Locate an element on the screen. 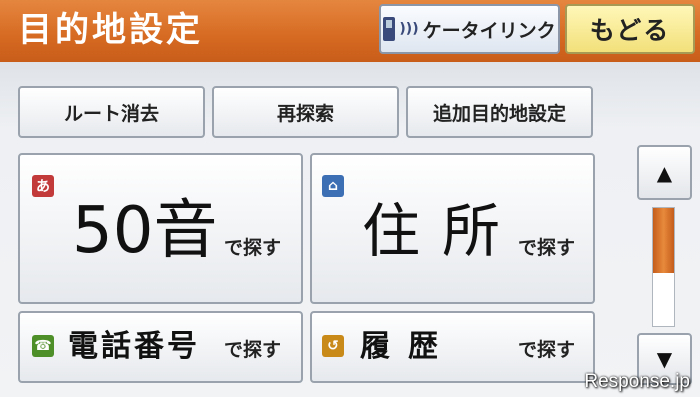 The width and height of the screenshot is (700, 397). phone-icon: ☎ is located at coordinates (43, 346).